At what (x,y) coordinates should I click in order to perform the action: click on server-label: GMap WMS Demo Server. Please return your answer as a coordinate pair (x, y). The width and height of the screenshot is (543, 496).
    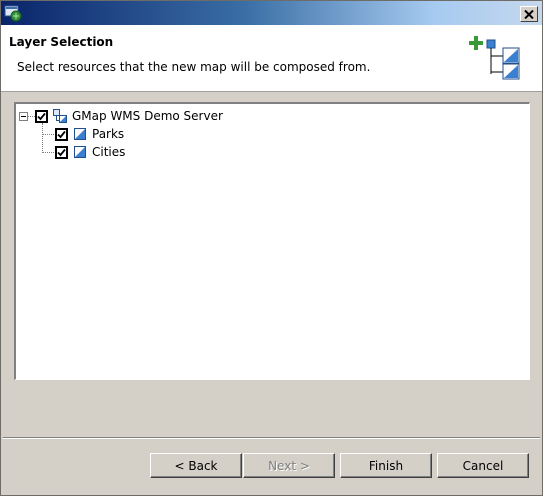
    Looking at the image, I should click on (147, 116).